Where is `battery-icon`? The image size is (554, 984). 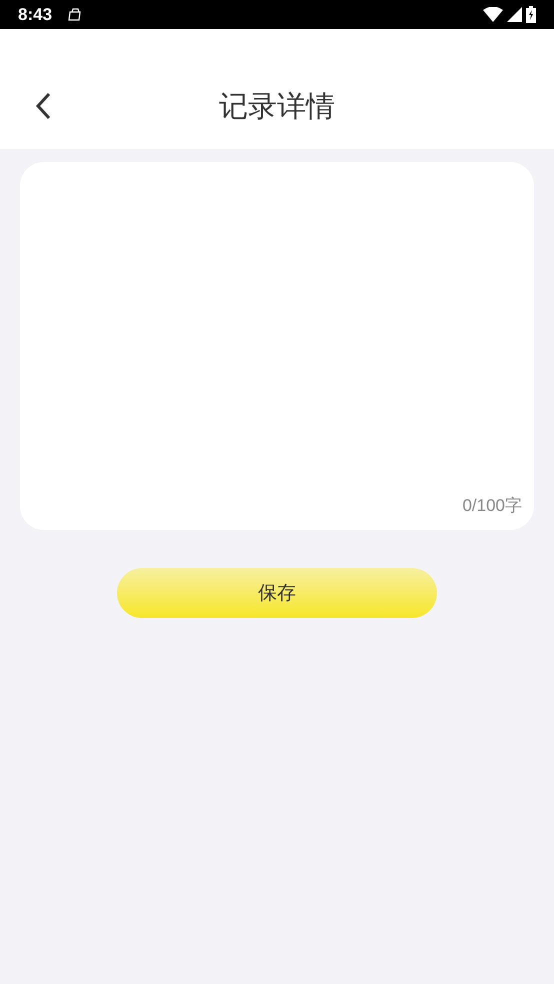
battery-icon is located at coordinates (531, 14).